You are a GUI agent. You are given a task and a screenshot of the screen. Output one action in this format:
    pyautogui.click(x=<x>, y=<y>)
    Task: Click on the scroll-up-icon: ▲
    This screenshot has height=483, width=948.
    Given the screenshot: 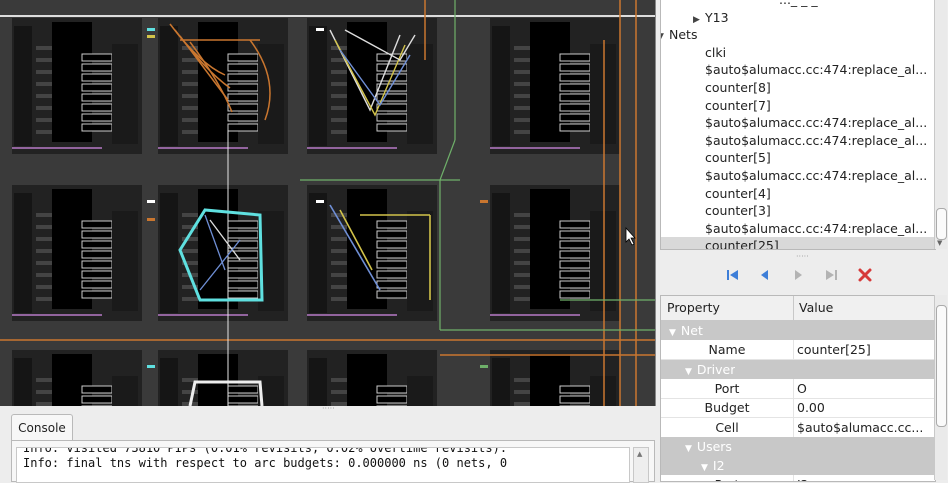 What is the action you would take?
    pyautogui.click(x=639, y=454)
    